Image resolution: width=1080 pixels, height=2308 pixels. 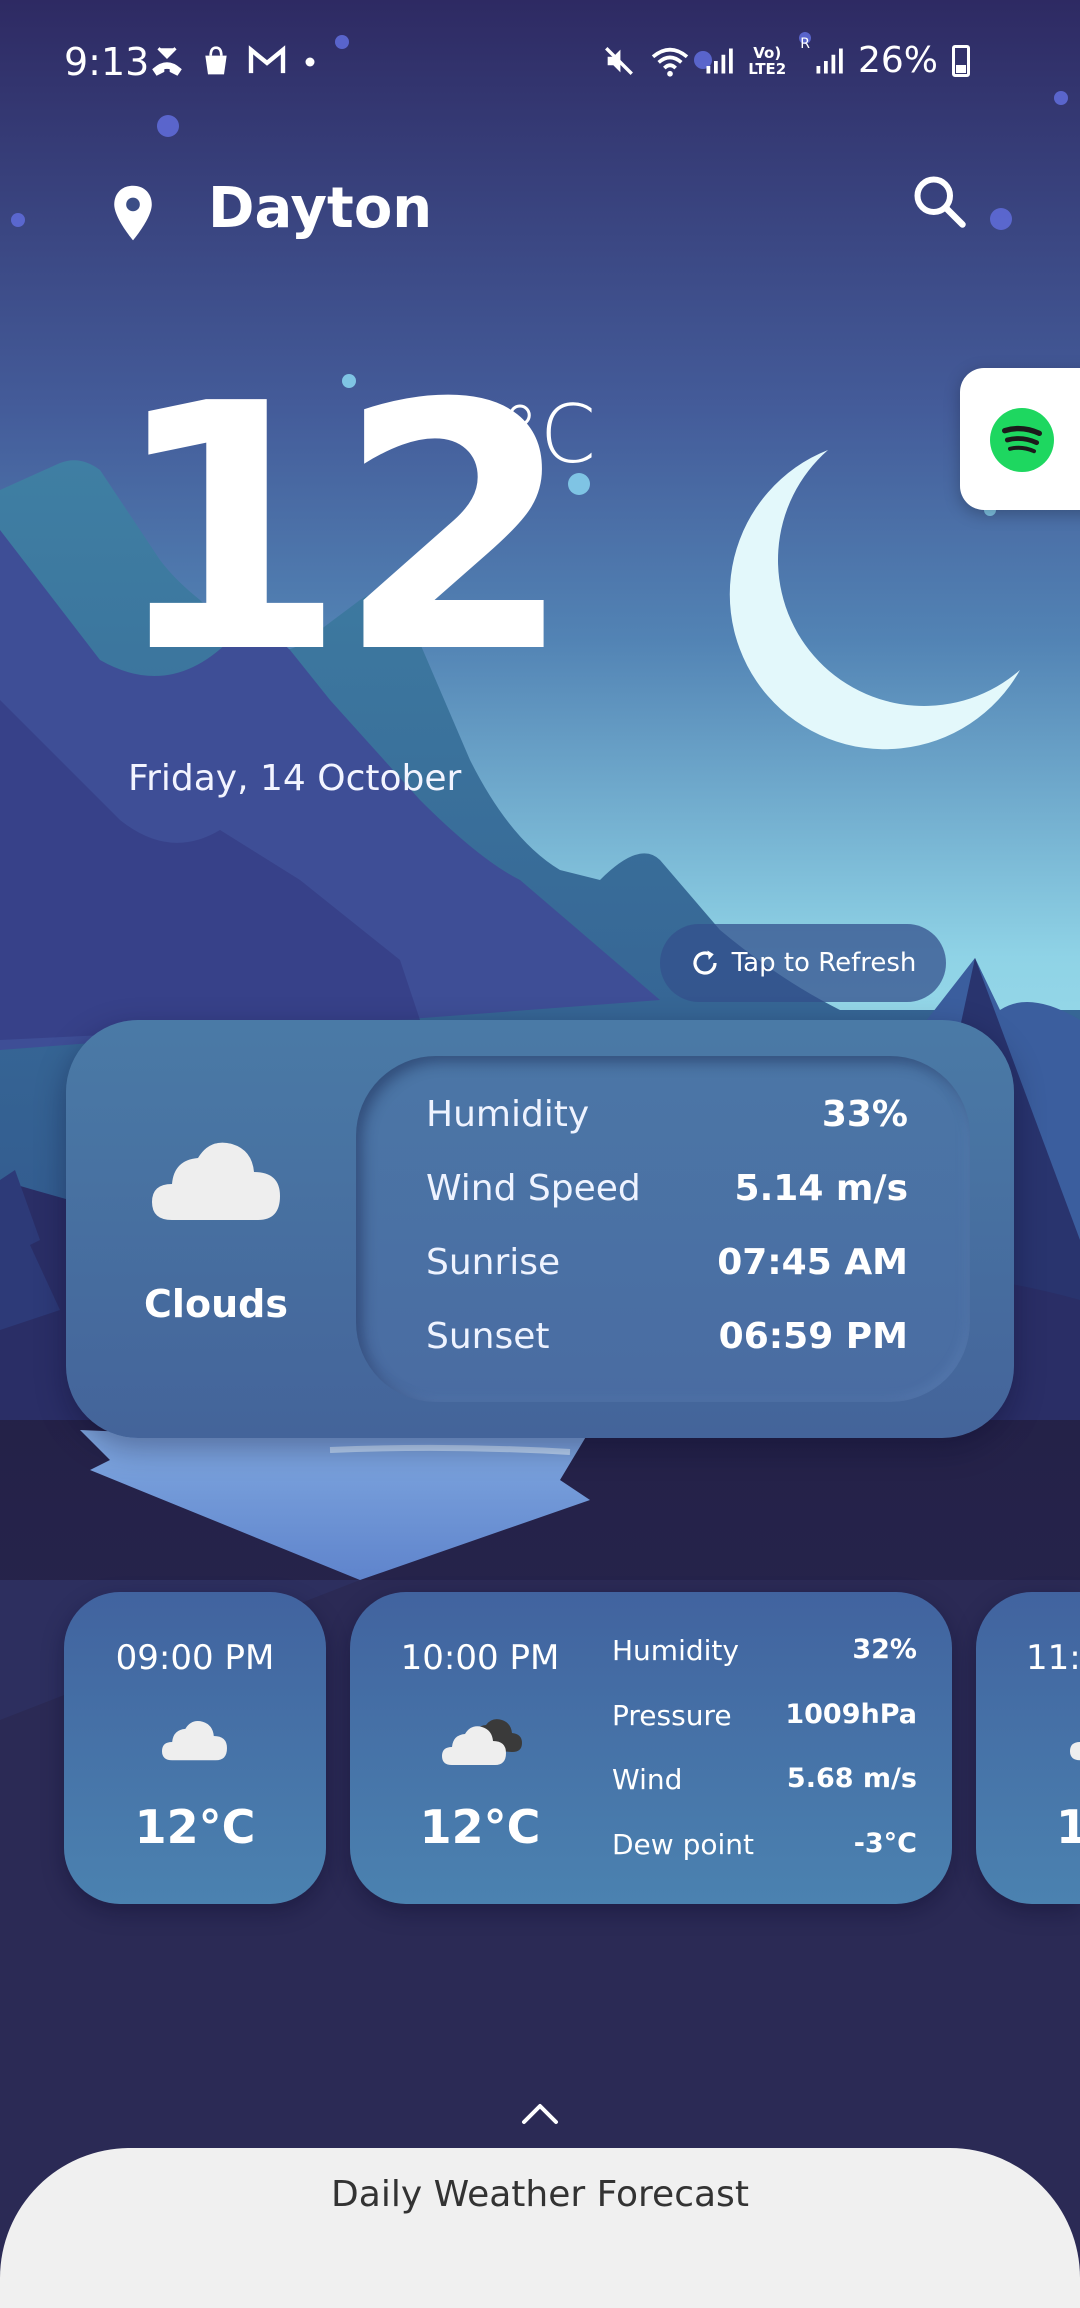 What do you see at coordinates (508, 1114) in the screenshot?
I see `detail-label: Humidity` at bounding box center [508, 1114].